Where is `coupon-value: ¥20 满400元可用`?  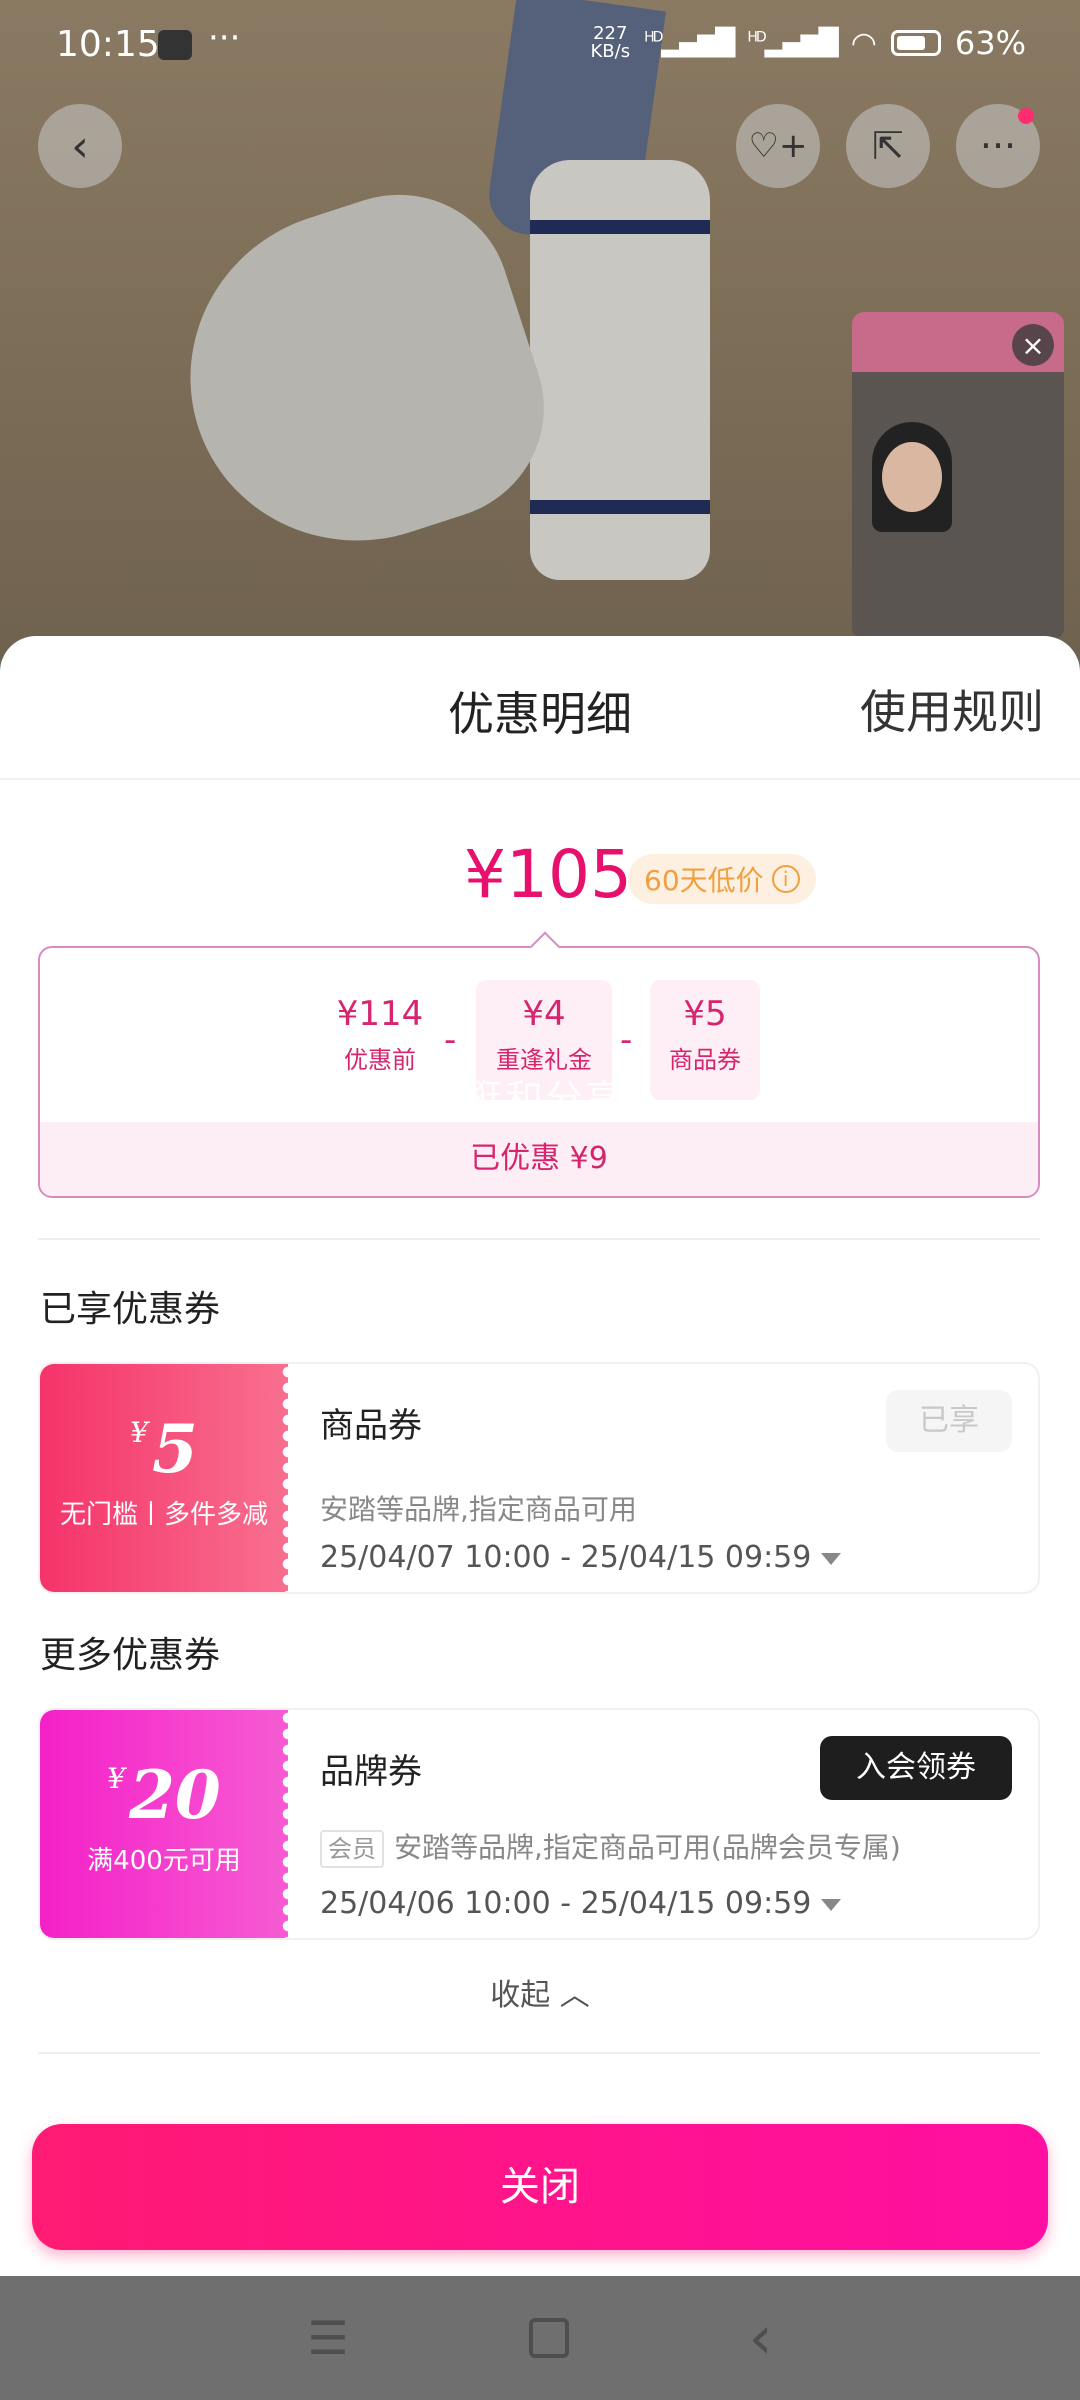
coupon-value: ¥20 满400元可用 is located at coordinates (167, 1824).